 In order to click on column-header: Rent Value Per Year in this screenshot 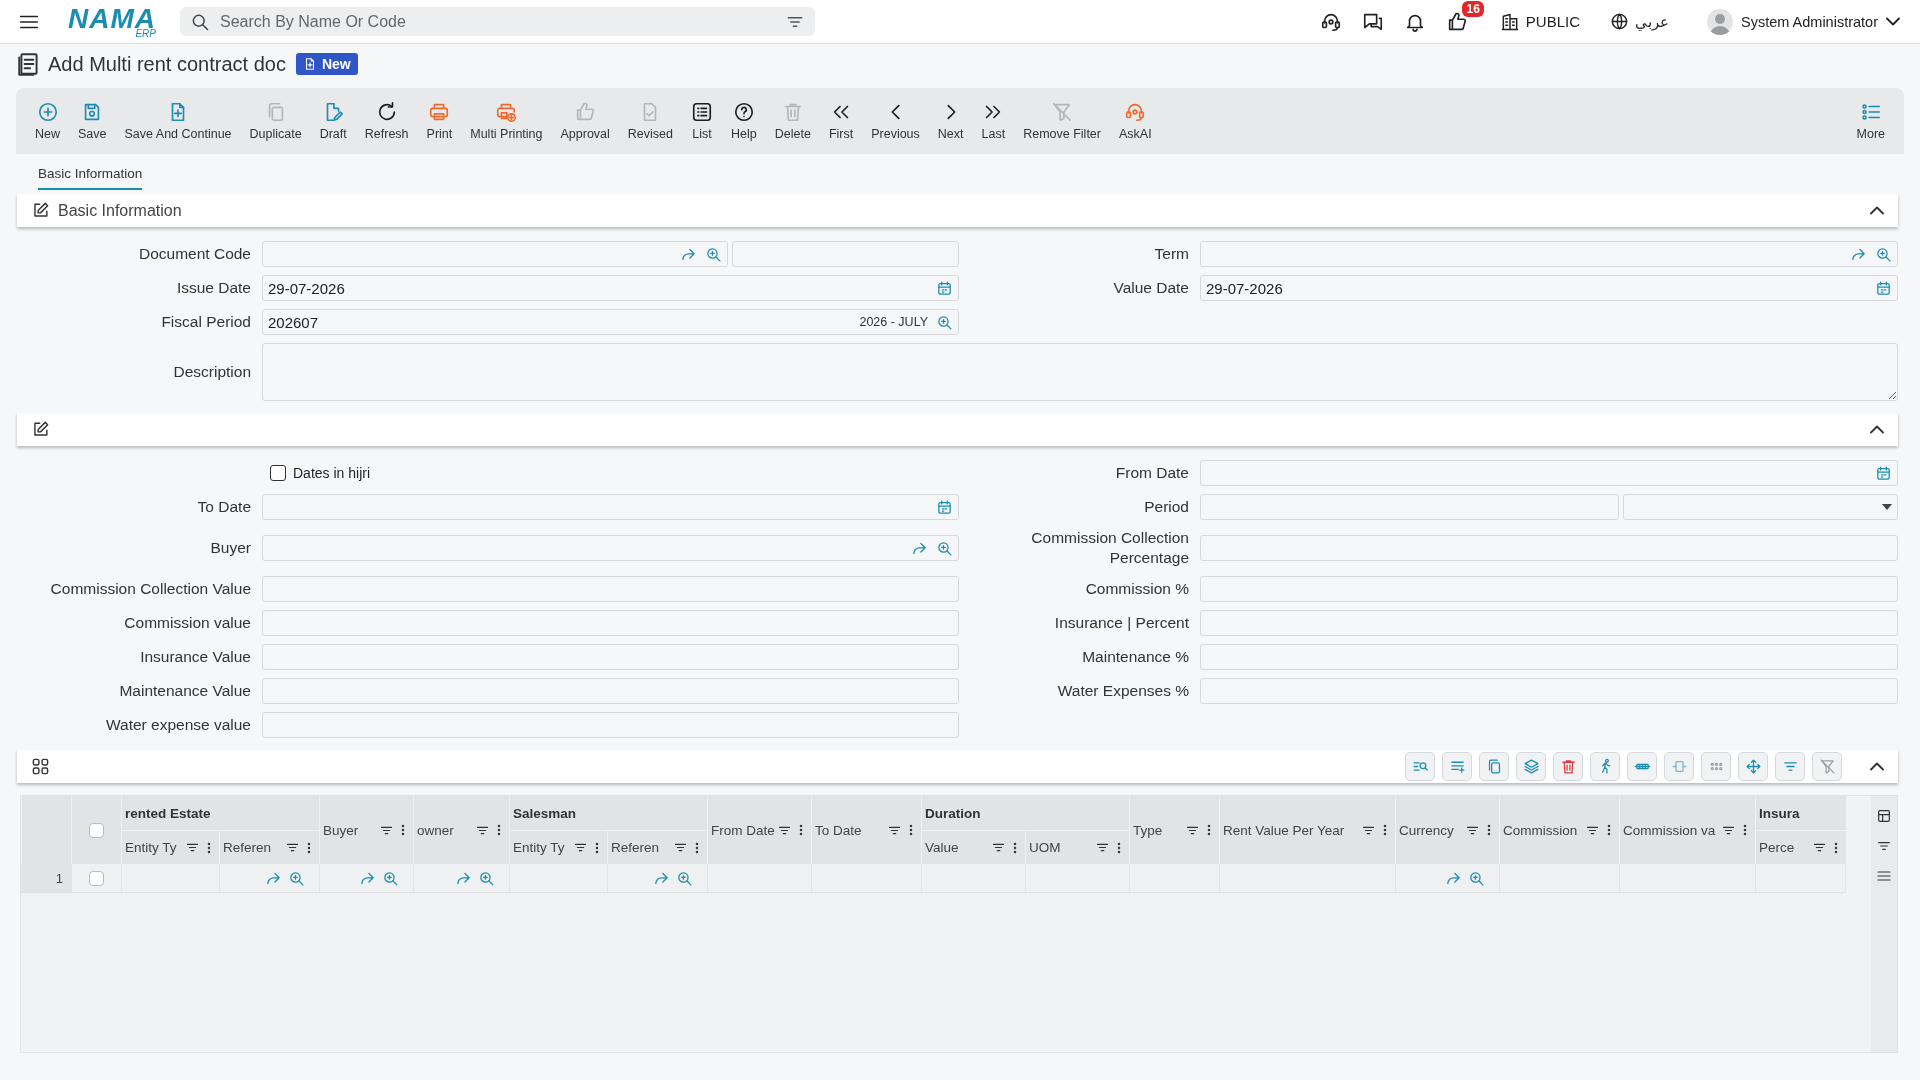, I will do `click(1284, 830)`.